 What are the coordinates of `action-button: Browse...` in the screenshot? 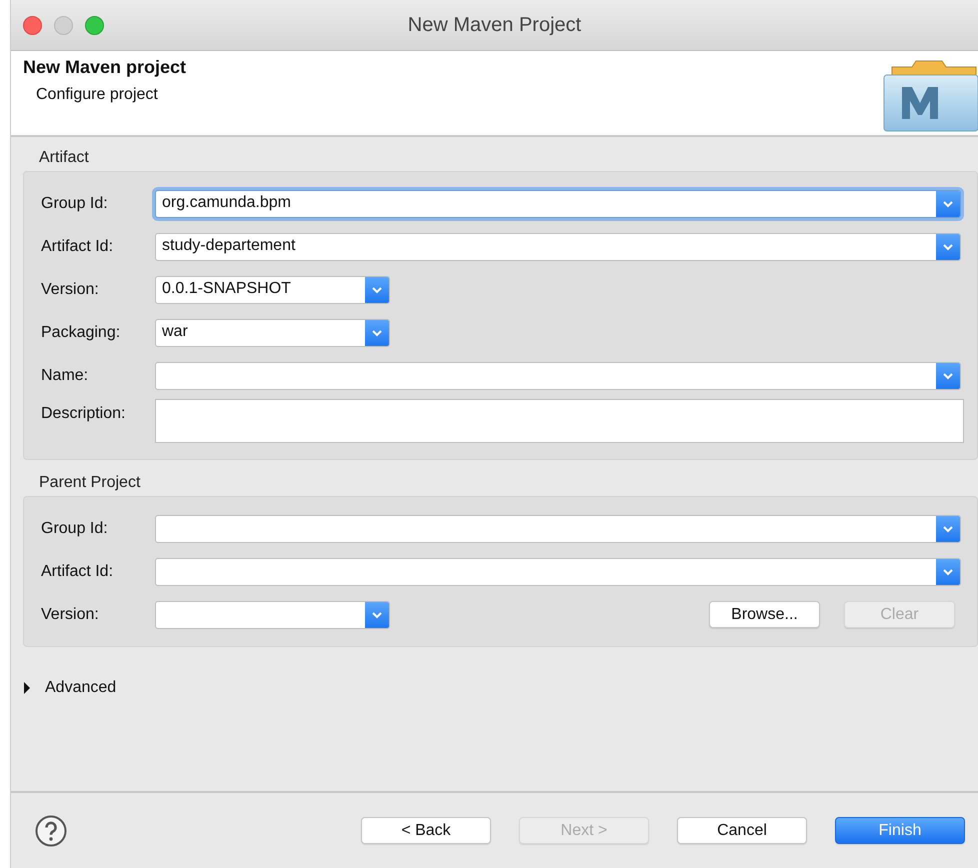 It's located at (764, 614).